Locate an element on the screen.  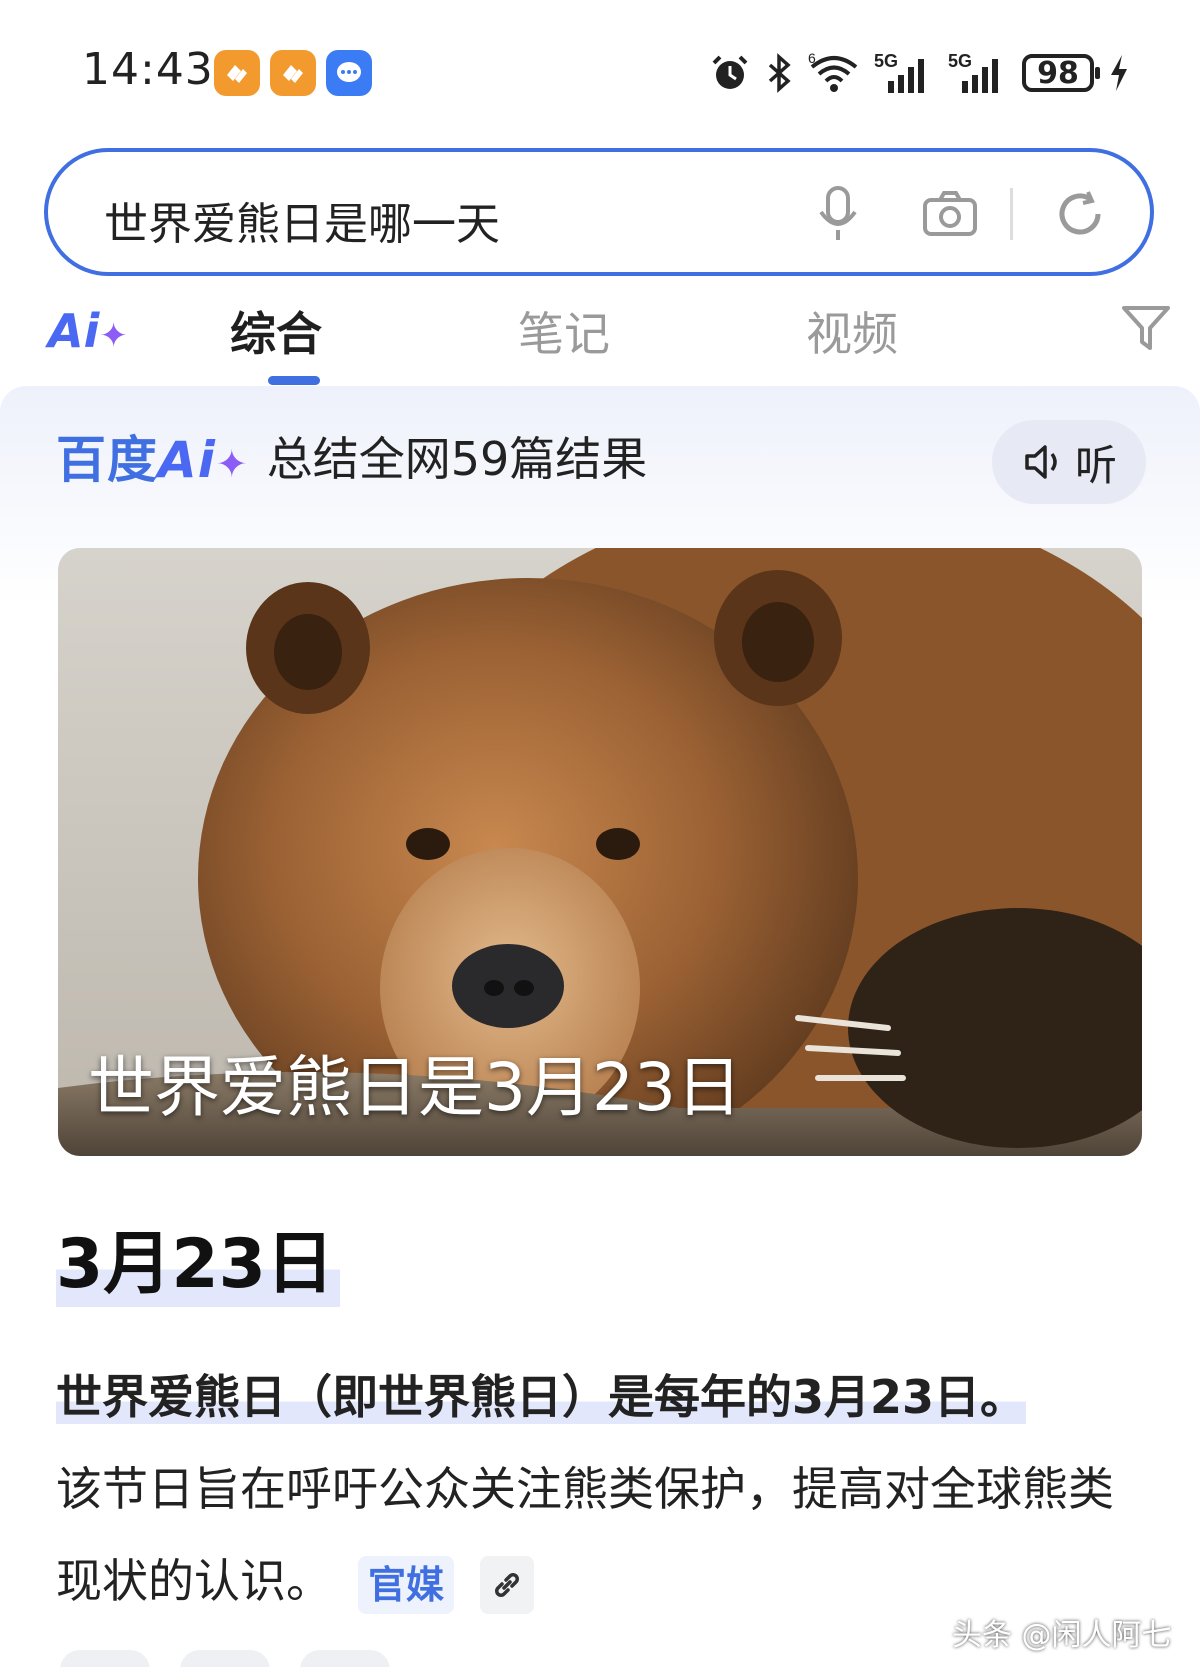
result-tabs: Ai✦ 综合 笔记 视频 is located at coordinates (600, 333).